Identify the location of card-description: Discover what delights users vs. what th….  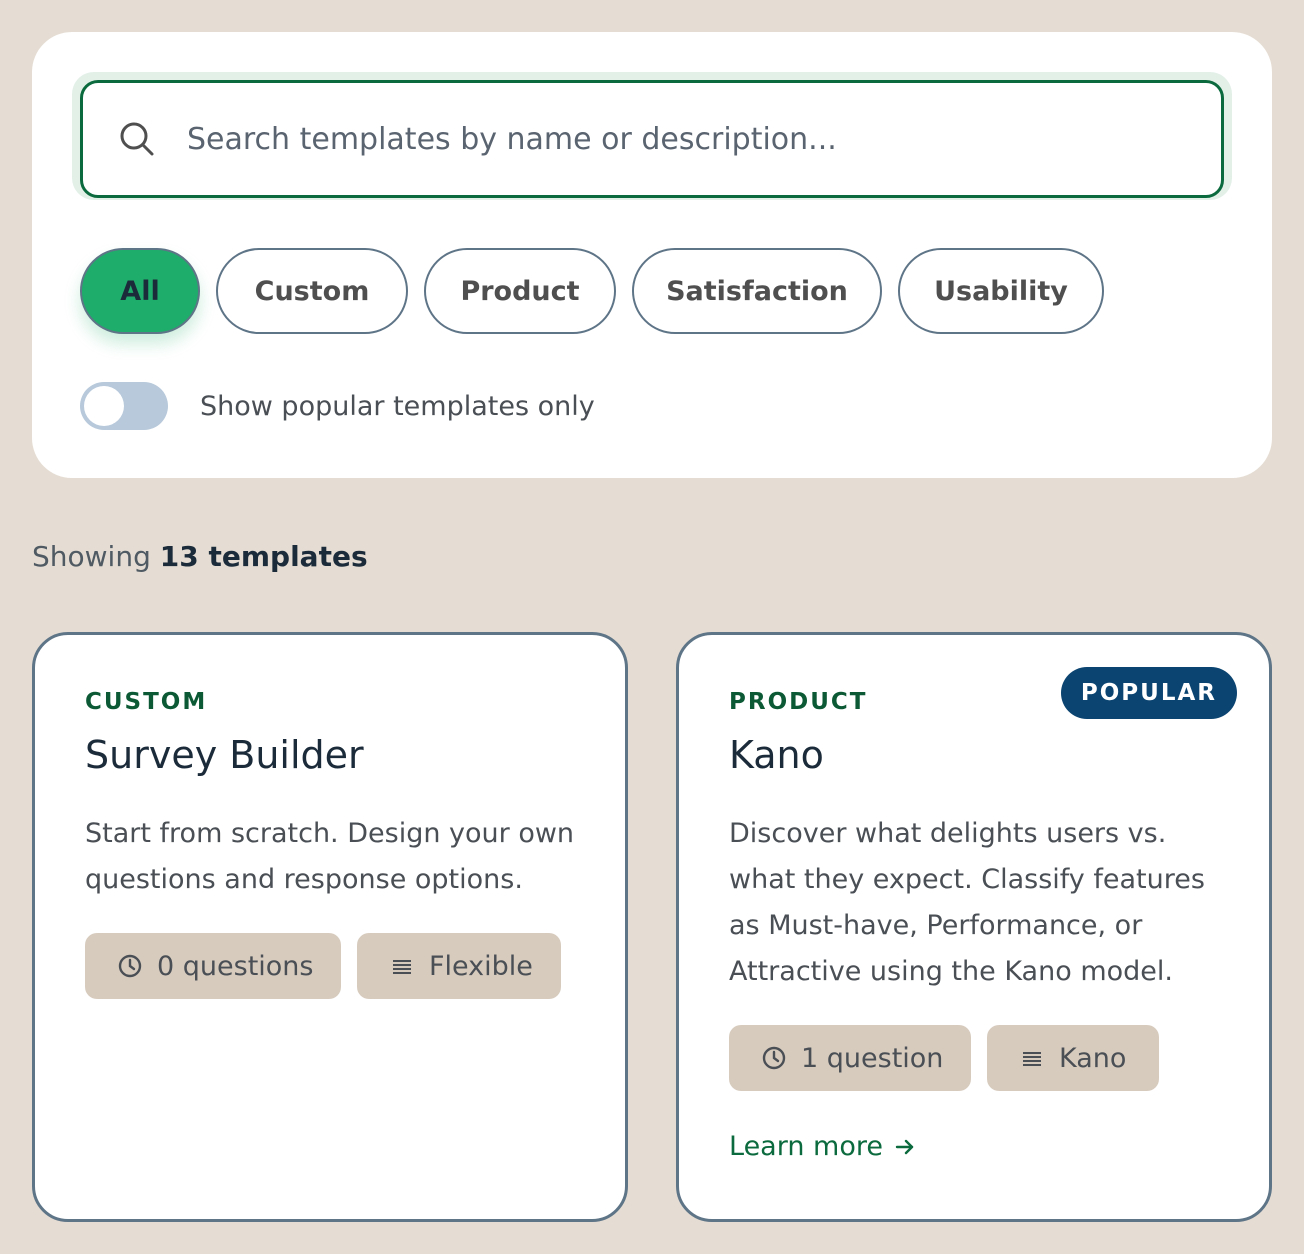
(967, 902).